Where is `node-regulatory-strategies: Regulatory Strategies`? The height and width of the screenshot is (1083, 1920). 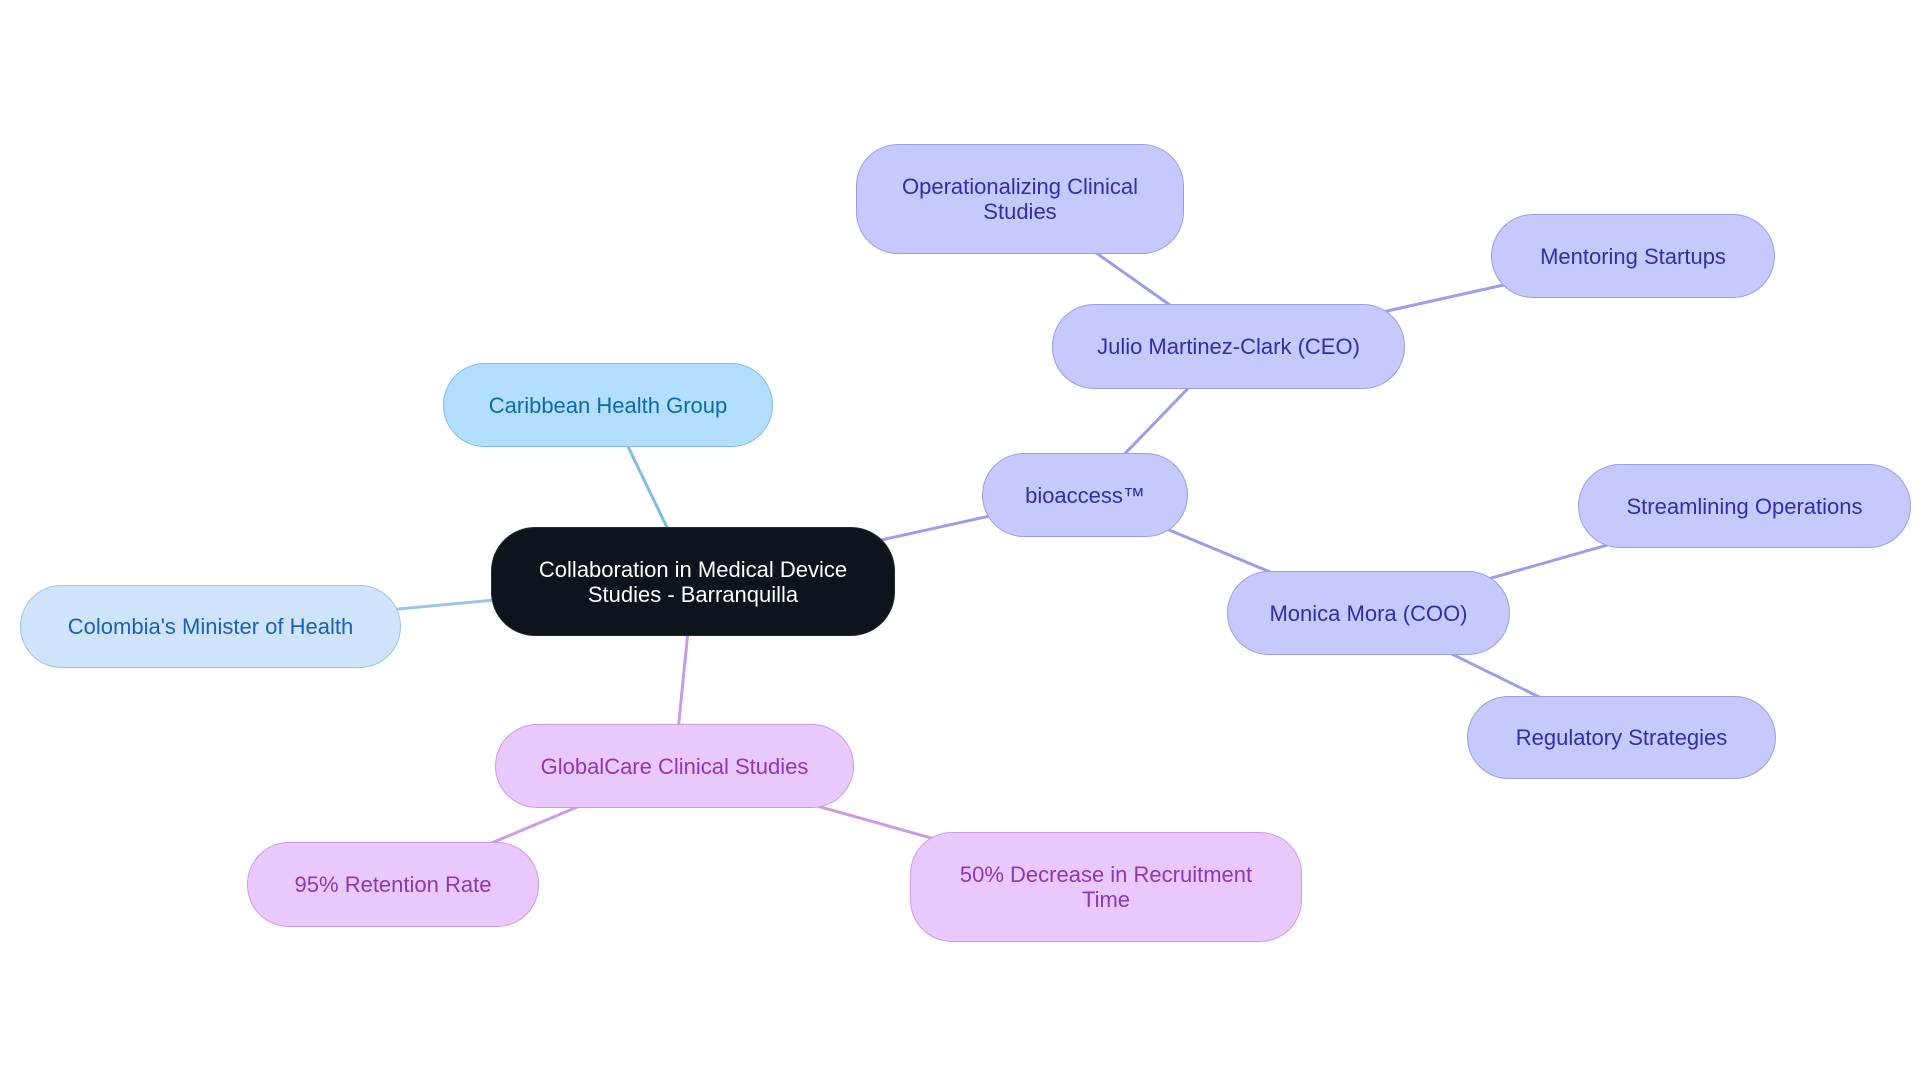 node-regulatory-strategies: Regulatory Strategies is located at coordinates (1621, 737).